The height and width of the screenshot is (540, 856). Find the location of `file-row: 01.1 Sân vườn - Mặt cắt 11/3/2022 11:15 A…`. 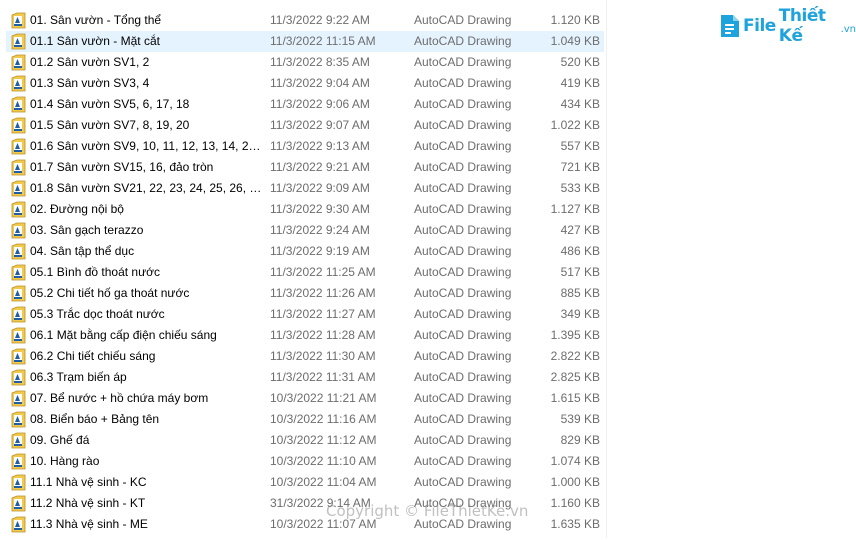

file-row: 01.1 Sân vườn - Mặt cắt 11/3/2022 11:15 A… is located at coordinates (305, 41).